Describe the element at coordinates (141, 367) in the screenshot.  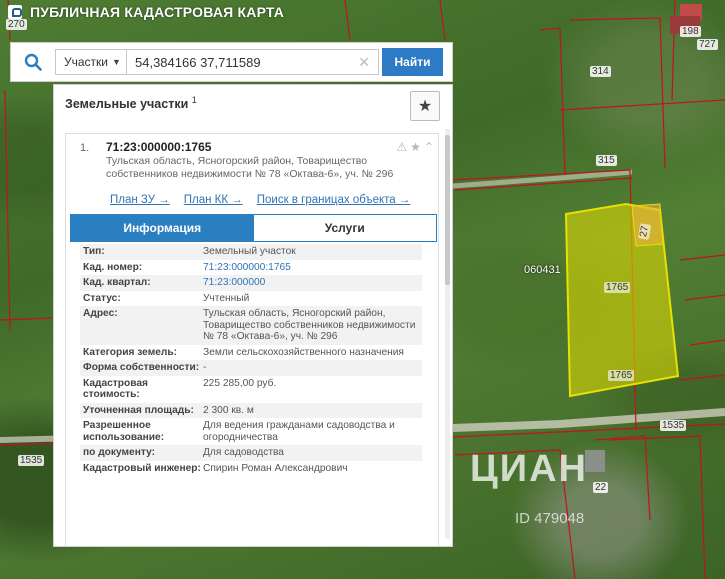
I see `row-key: Форма собственности:` at that location.